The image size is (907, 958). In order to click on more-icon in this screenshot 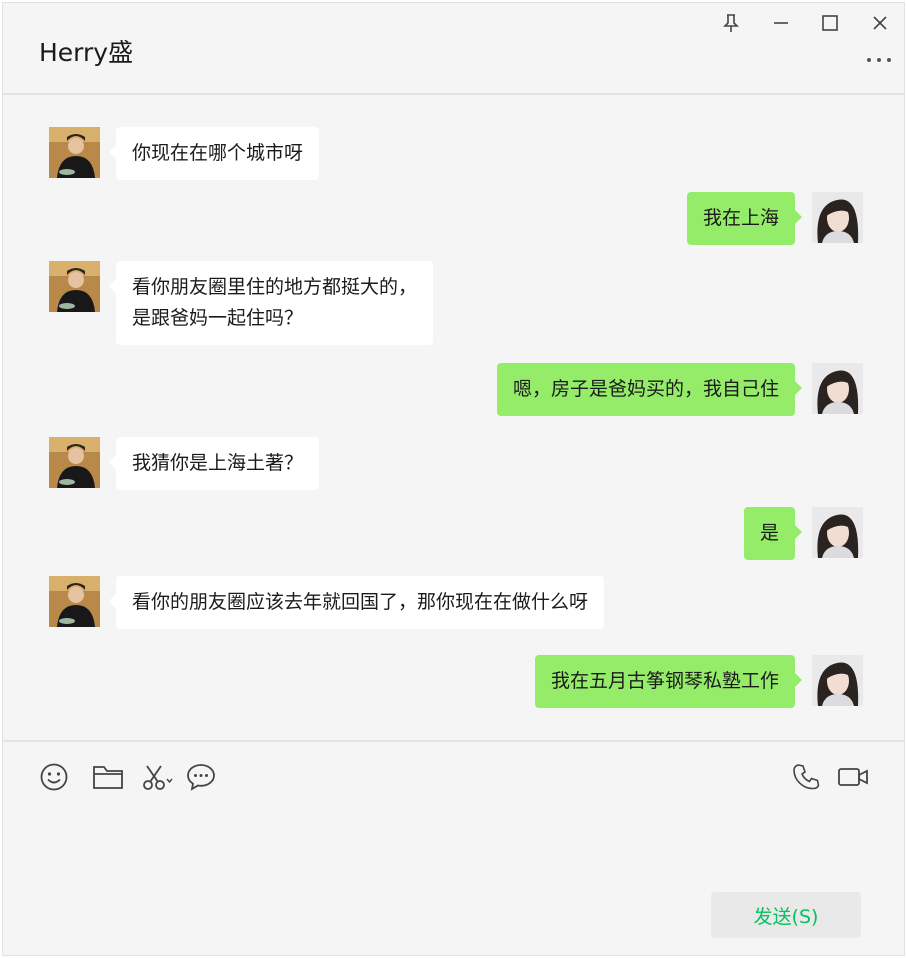, I will do `click(879, 60)`.